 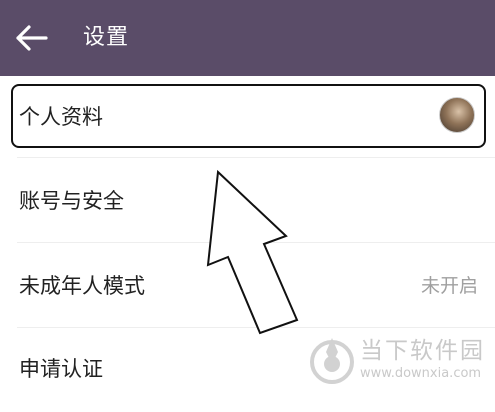 I want to click on arrow-left-icon, so click(x=32, y=38).